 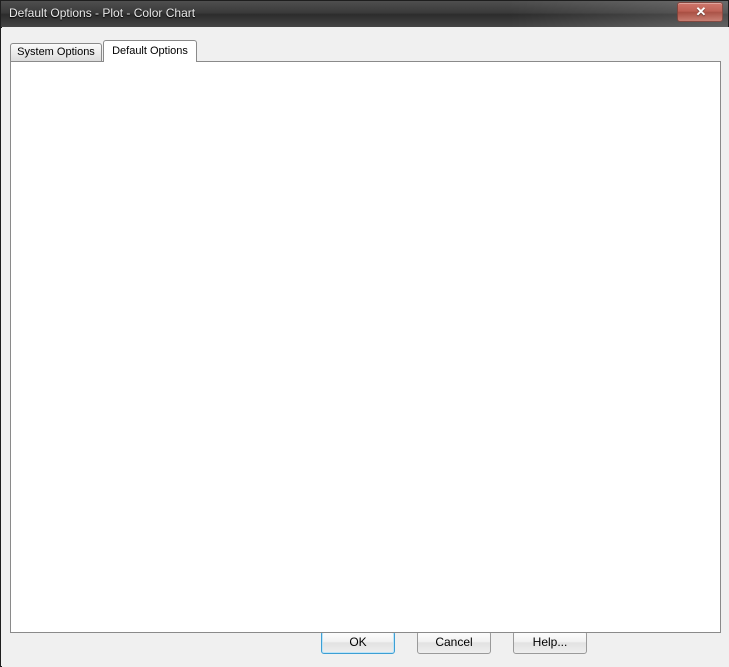 What do you see at coordinates (454, 642) in the screenshot?
I see `cancel-button: Cancel` at bounding box center [454, 642].